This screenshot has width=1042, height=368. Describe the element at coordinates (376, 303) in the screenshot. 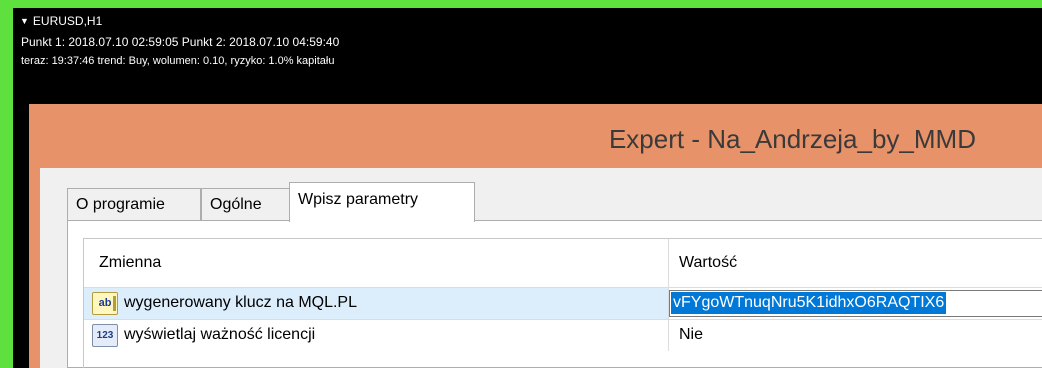

I see `variable-cell: ab wygenerowany klucz na MQL.PL` at that location.